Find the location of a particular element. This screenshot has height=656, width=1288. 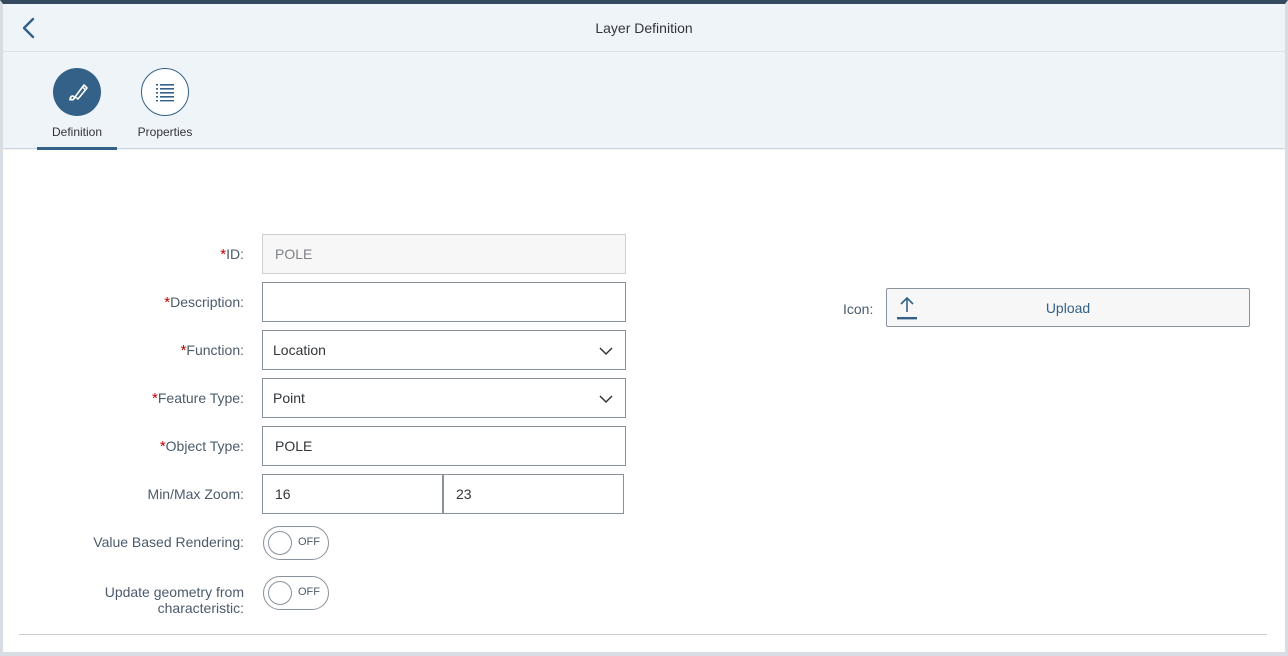

id-value: POLE is located at coordinates (294, 254).